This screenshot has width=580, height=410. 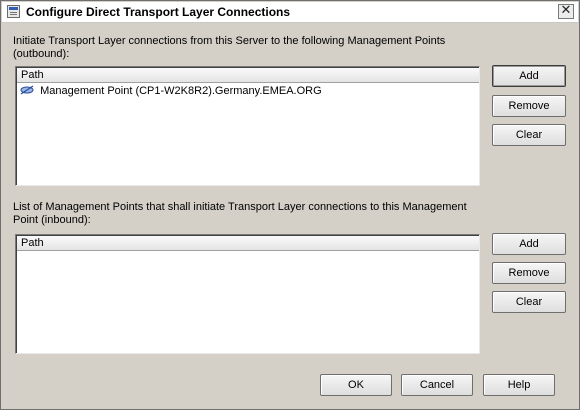 What do you see at coordinates (248, 243) in the screenshot?
I see `inbound-column-header: Path` at bounding box center [248, 243].